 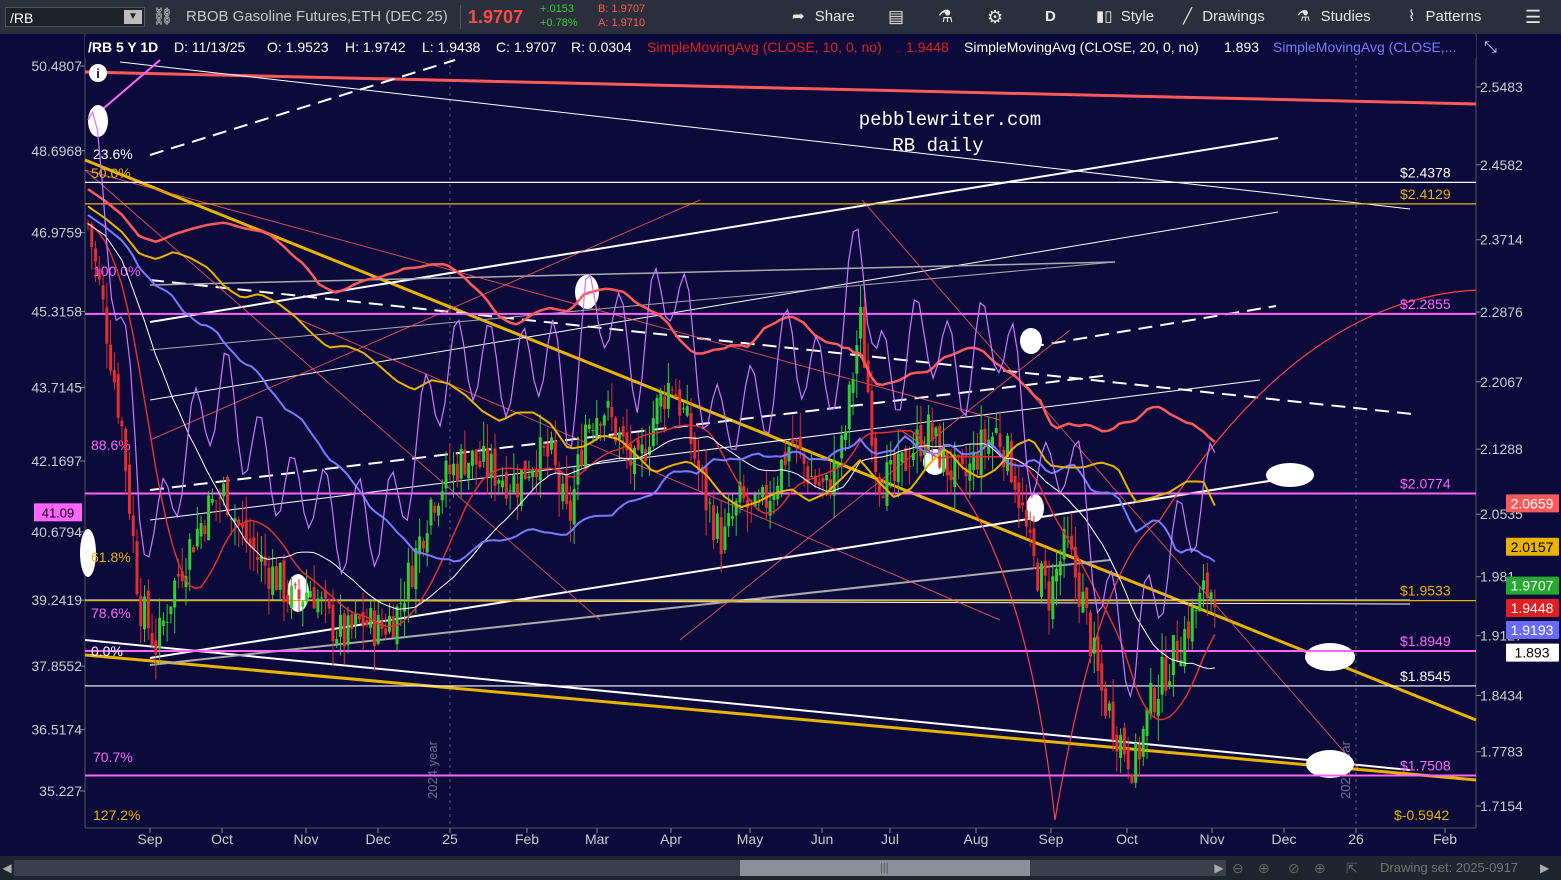 What do you see at coordinates (1356, 868) in the screenshot?
I see `ruler-icon: ⇱` at bounding box center [1356, 868].